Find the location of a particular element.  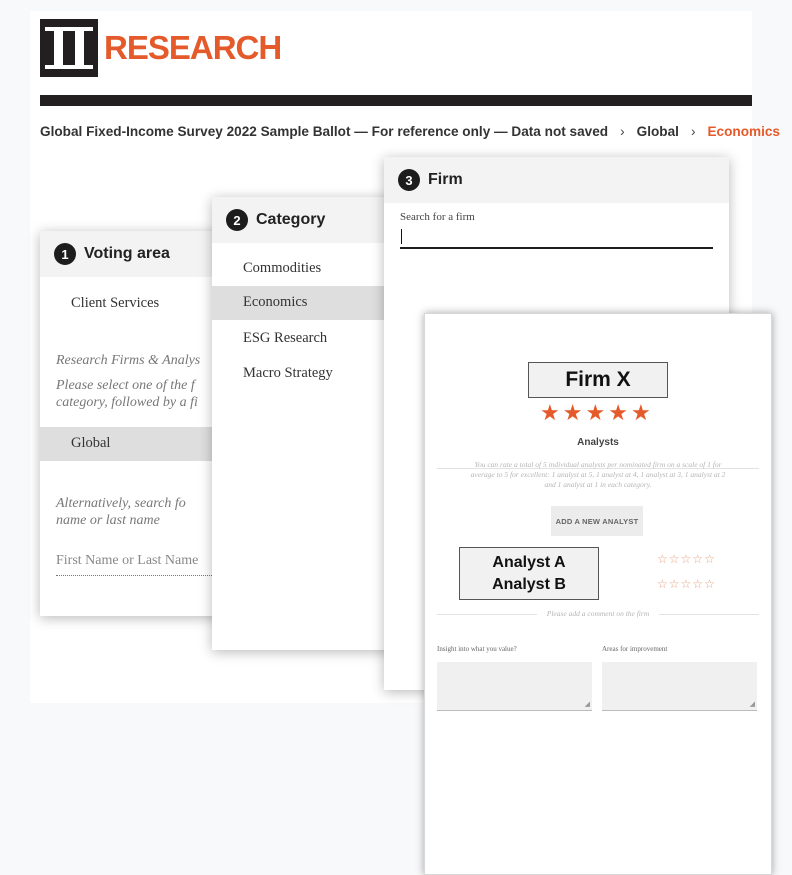

research-firms-note-line1: Please select one of the f is located at coordinates (125, 385).